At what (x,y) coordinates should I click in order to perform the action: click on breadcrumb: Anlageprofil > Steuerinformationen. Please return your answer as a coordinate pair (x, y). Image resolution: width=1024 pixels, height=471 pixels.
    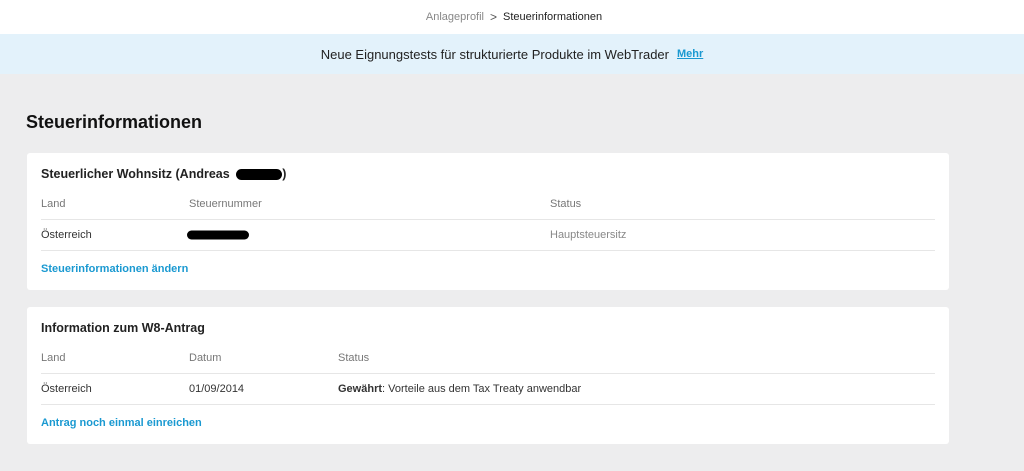
    Looking at the image, I should click on (512, 17).